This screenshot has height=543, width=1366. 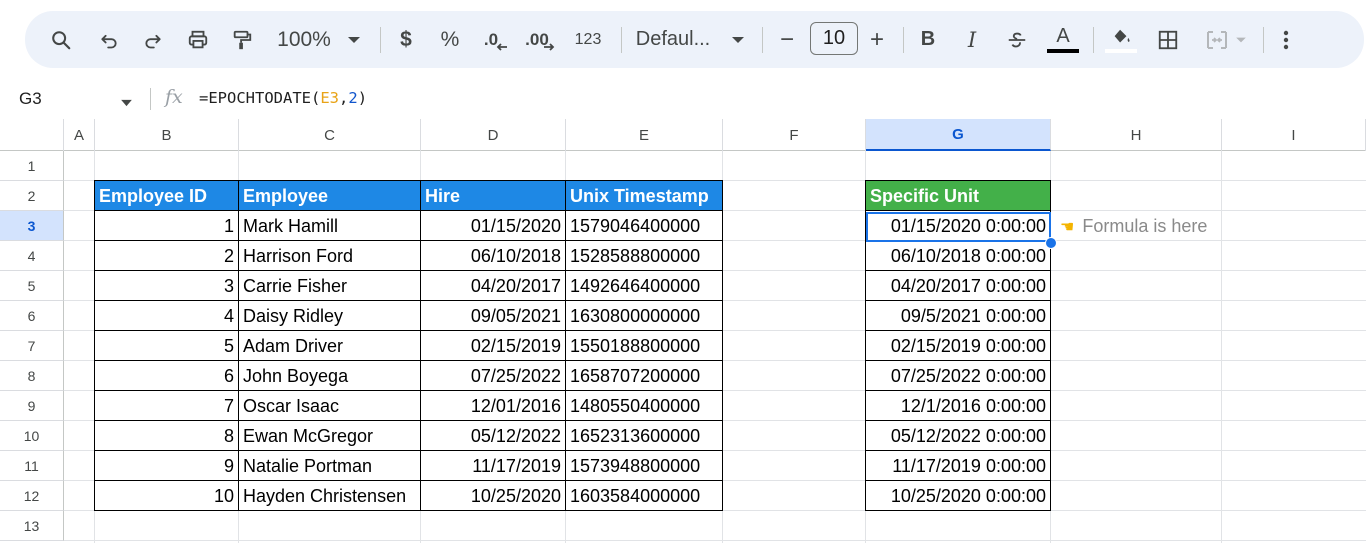 I want to click on table-cell: Hayden Christensen, so click(x=330, y=496).